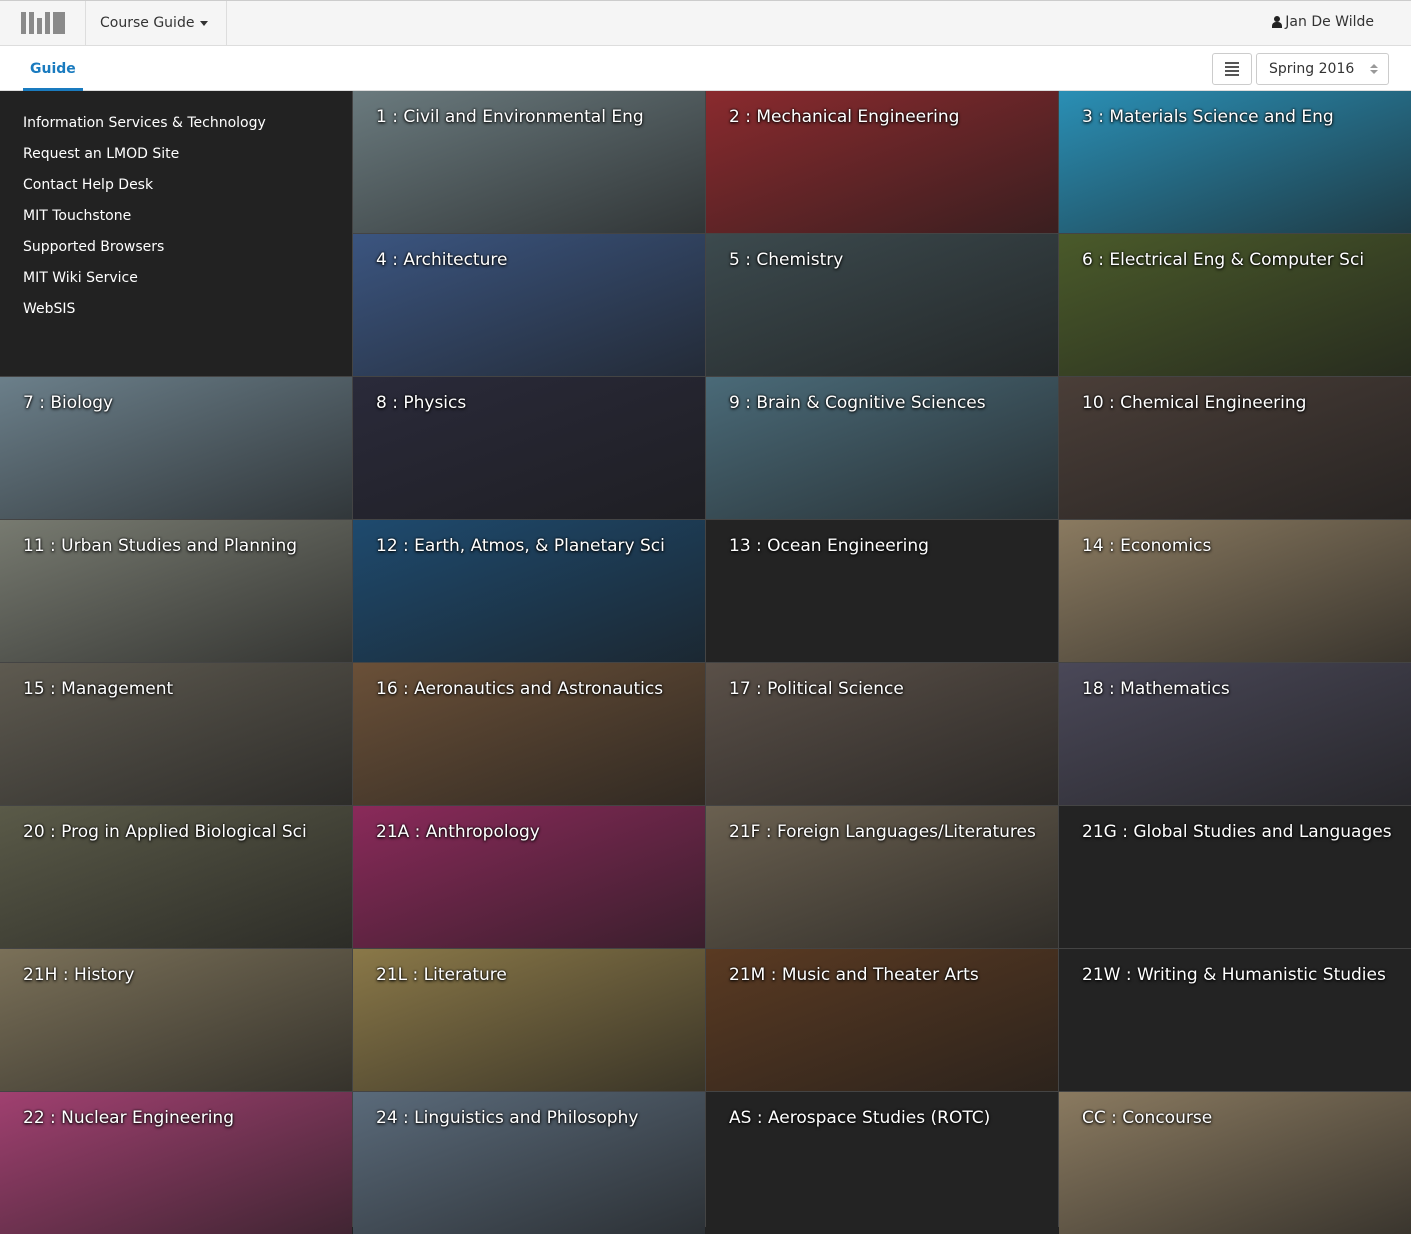 This screenshot has height=1234, width=1411. I want to click on course-tile: 4 : Architecture, so click(529, 305).